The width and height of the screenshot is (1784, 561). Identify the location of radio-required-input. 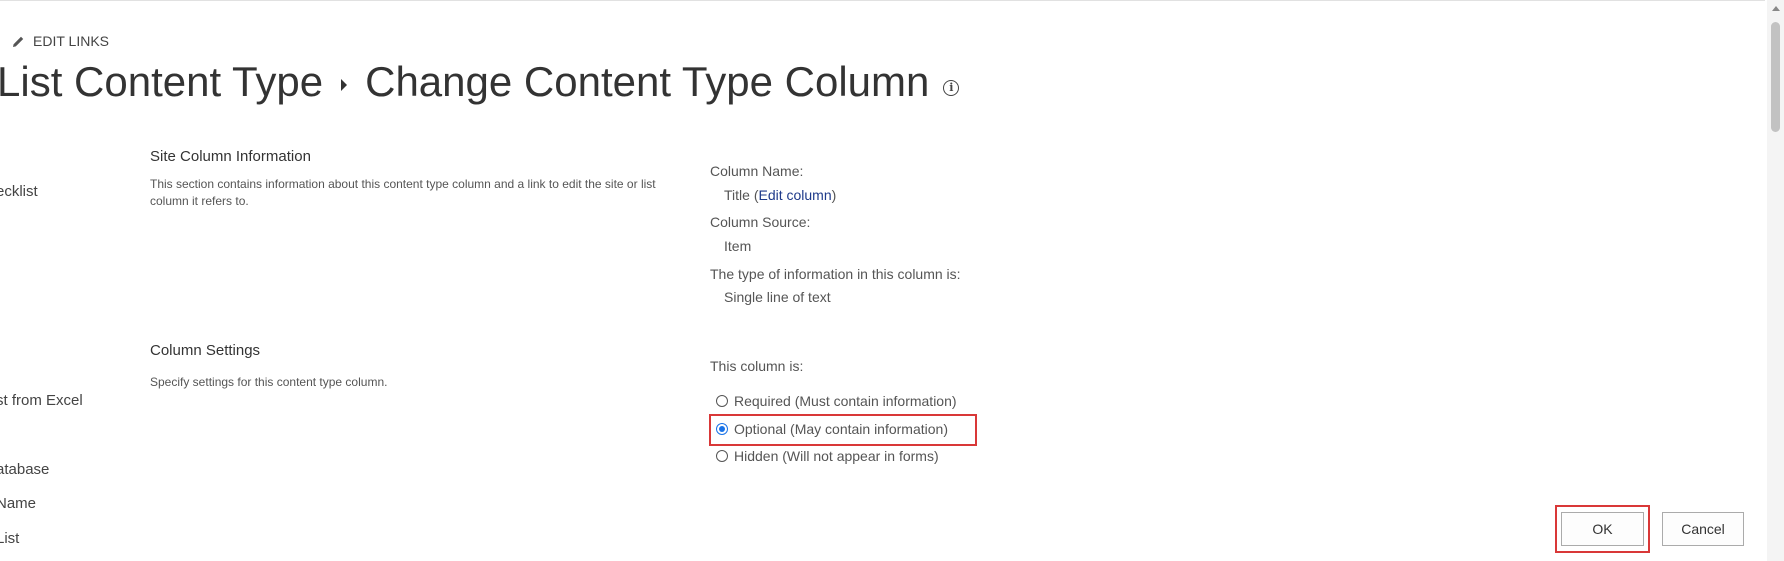
(722, 401).